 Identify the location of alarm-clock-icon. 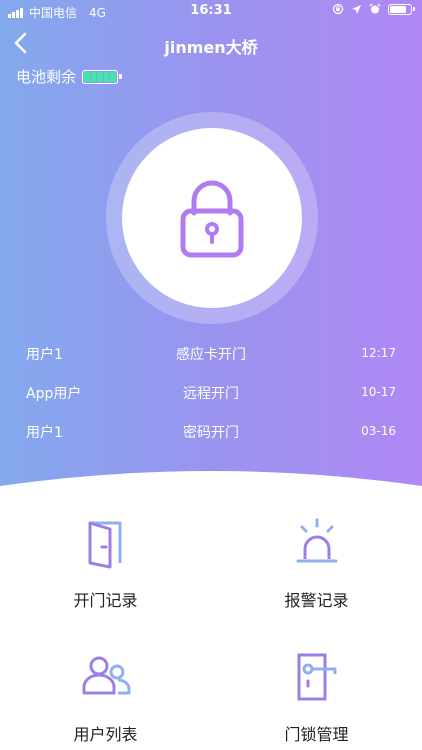
(375, 8).